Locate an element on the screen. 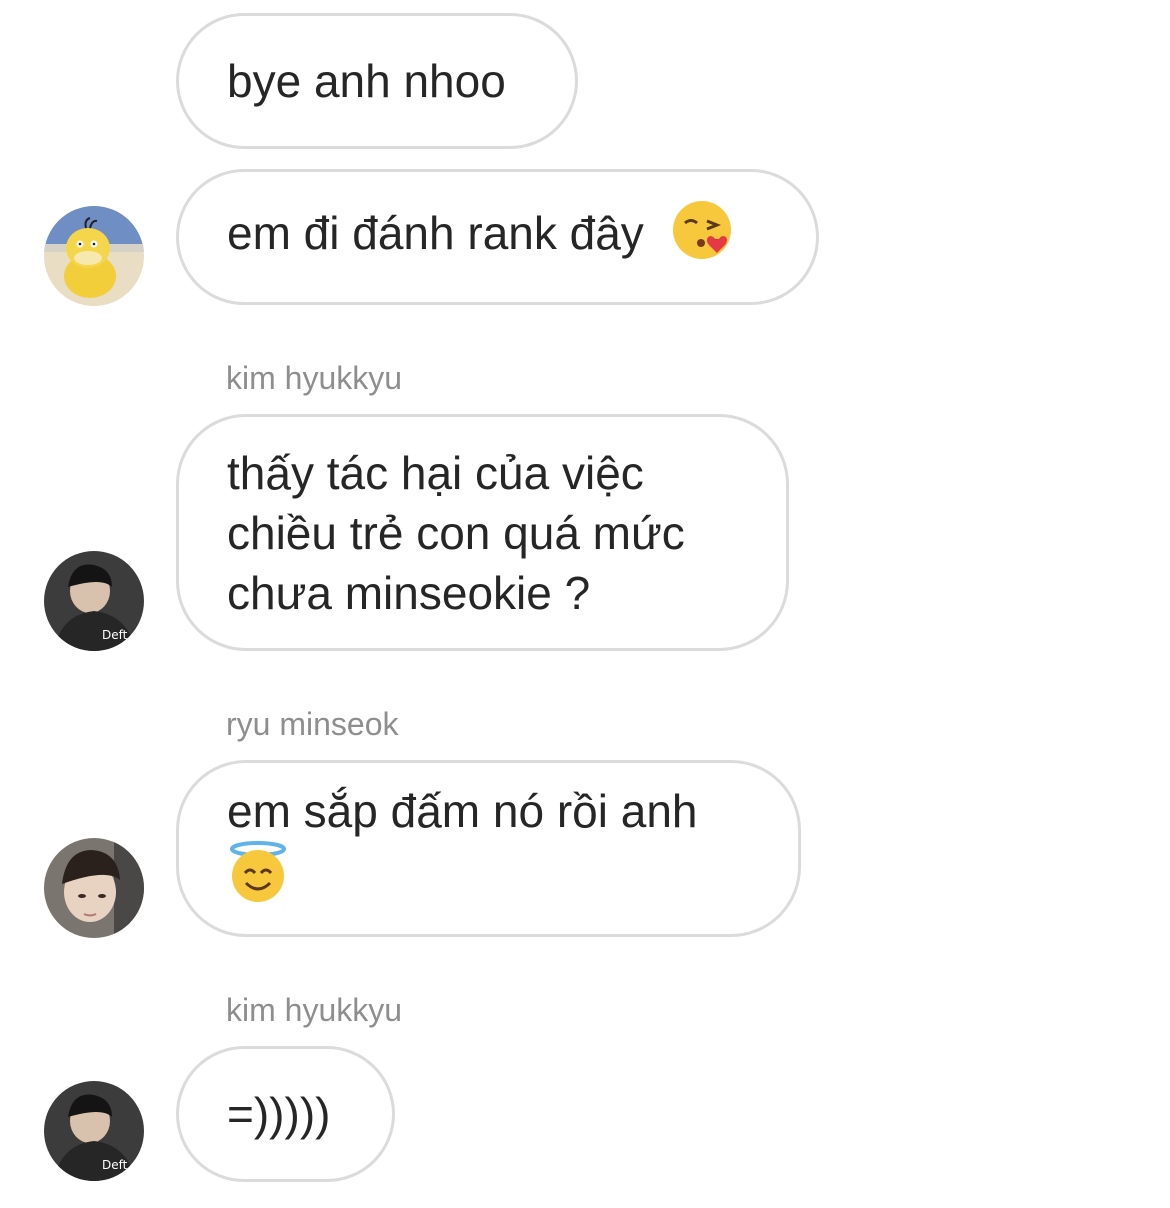 This screenshot has height=1208, width=1170. face-blowing-kiss-emoji is located at coordinates (702, 237).